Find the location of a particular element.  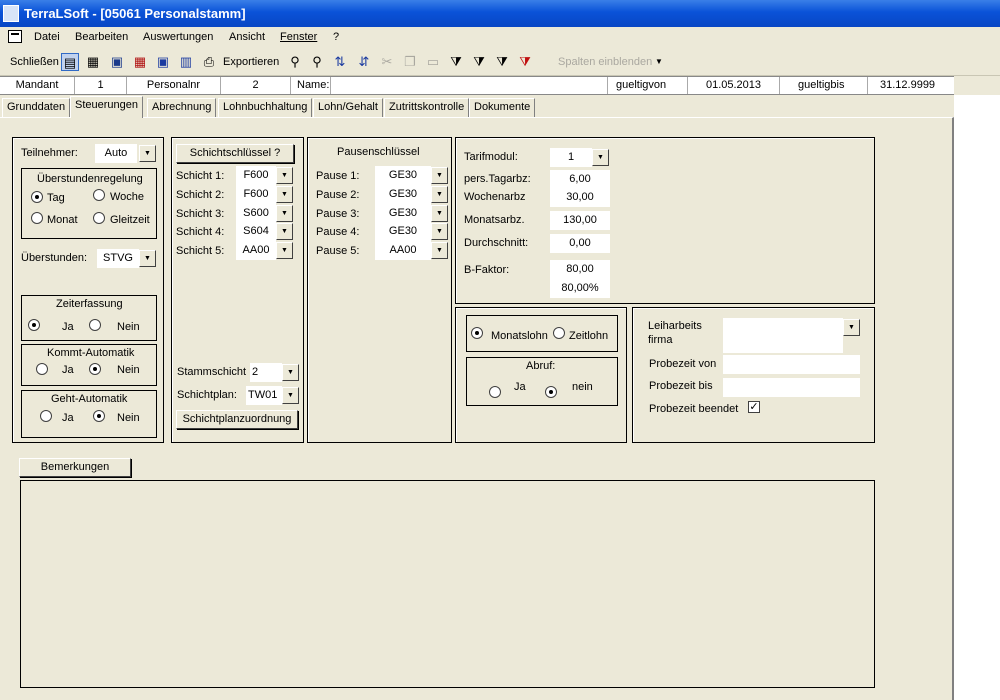

abruf-nein-radio is located at coordinates (551, 392).